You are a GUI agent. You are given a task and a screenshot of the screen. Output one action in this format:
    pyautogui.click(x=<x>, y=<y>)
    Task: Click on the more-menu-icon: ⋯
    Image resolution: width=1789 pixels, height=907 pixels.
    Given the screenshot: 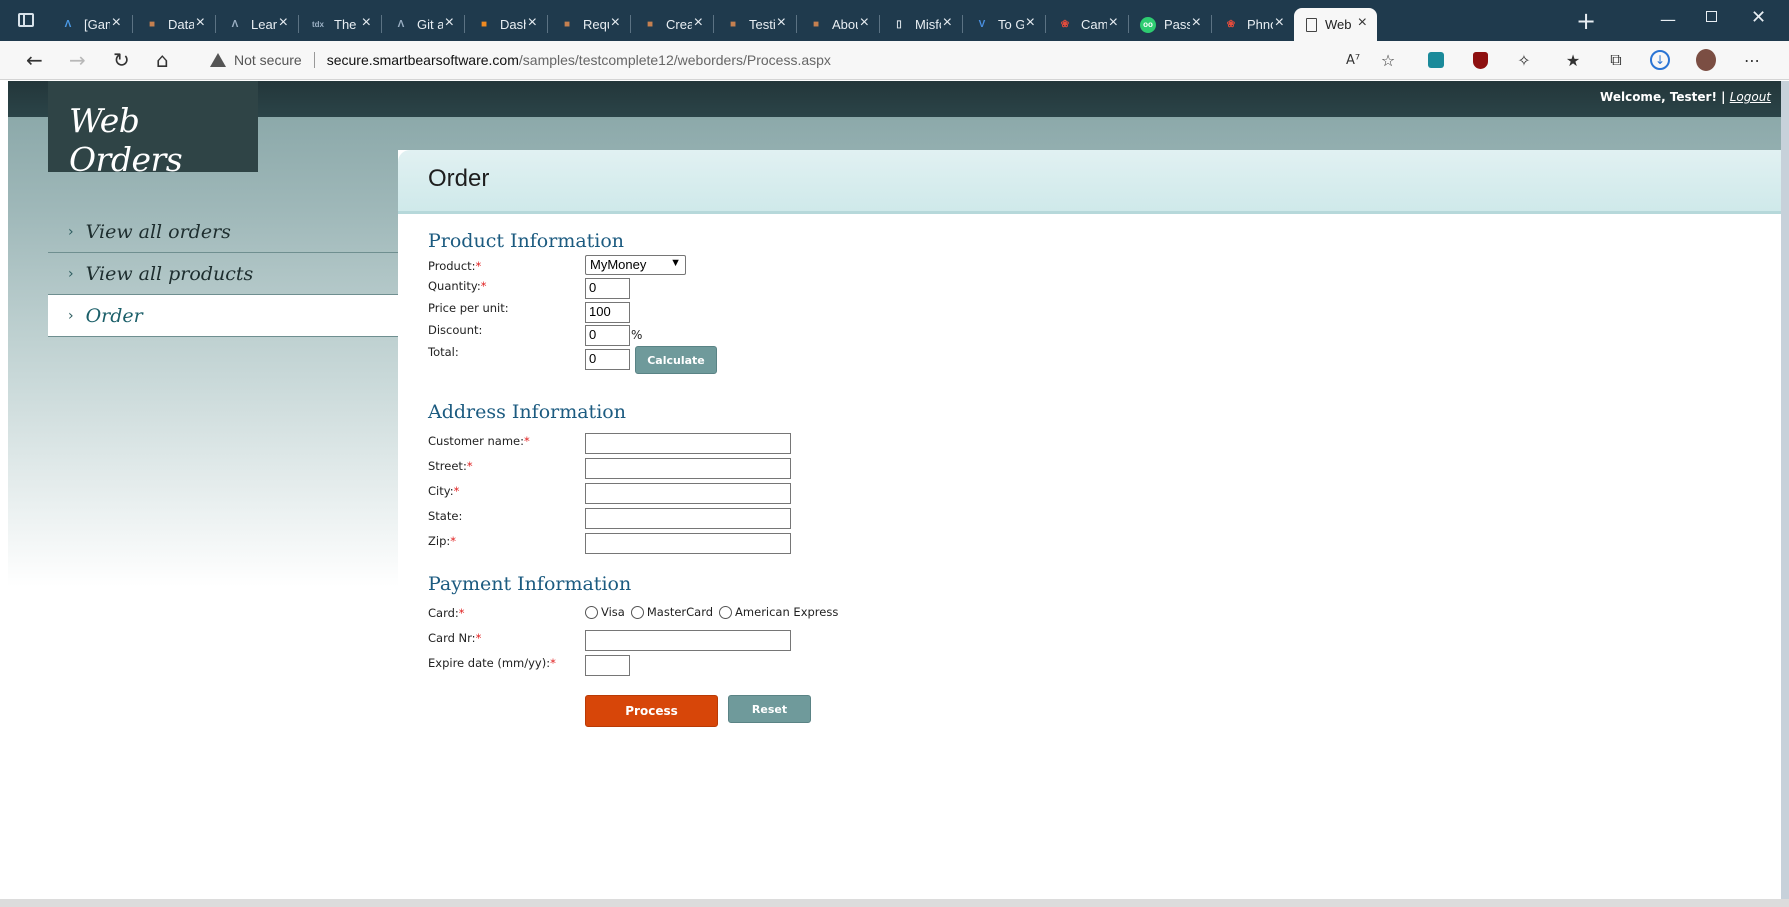 What is the action you would take?
    pyautogui.click(x=1752, y=60)
    